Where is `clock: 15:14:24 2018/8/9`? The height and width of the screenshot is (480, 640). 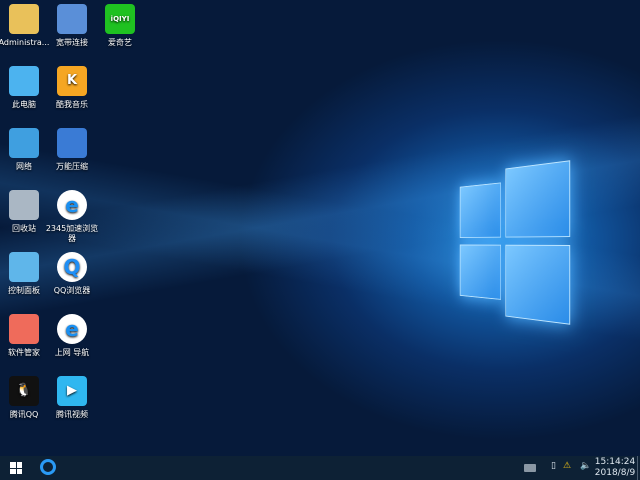
clock: 15:14:24 2018/8/9 is located at coordinates (615, 468).